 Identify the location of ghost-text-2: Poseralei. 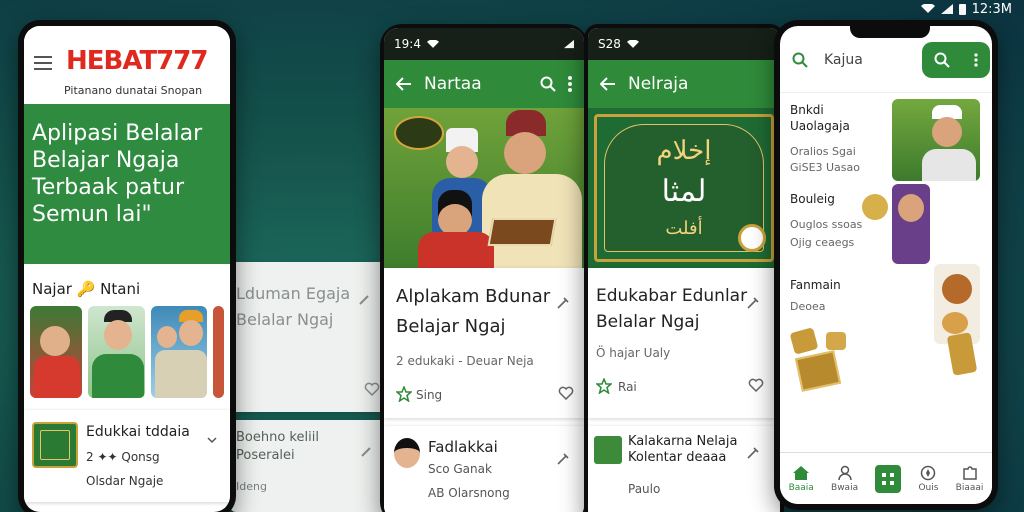
(265, 455).